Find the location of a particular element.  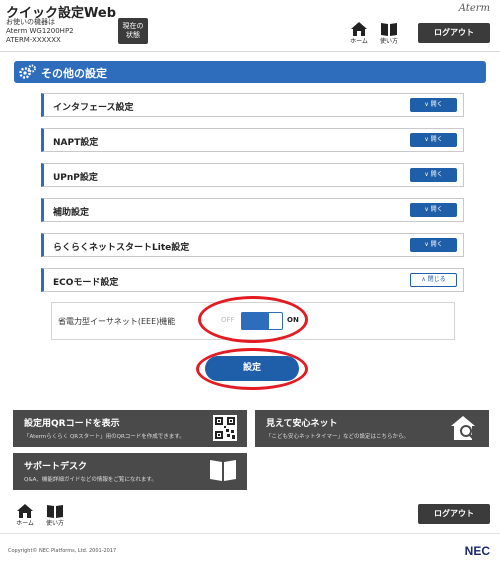

gear-icon is located at coordinates (27, 71).